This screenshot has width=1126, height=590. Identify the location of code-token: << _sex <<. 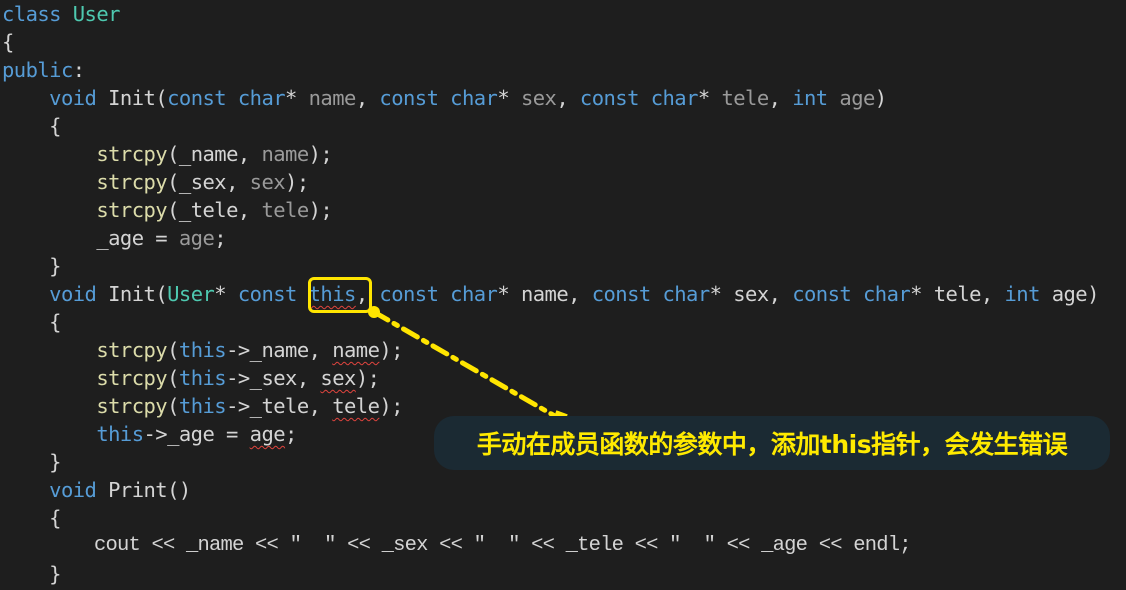
(404, 545).